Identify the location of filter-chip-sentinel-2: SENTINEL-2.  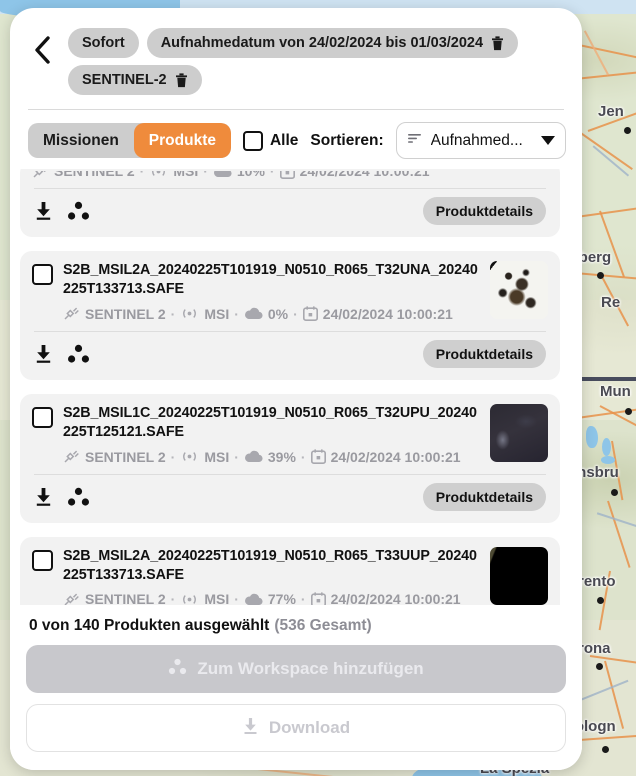
(135, 80).